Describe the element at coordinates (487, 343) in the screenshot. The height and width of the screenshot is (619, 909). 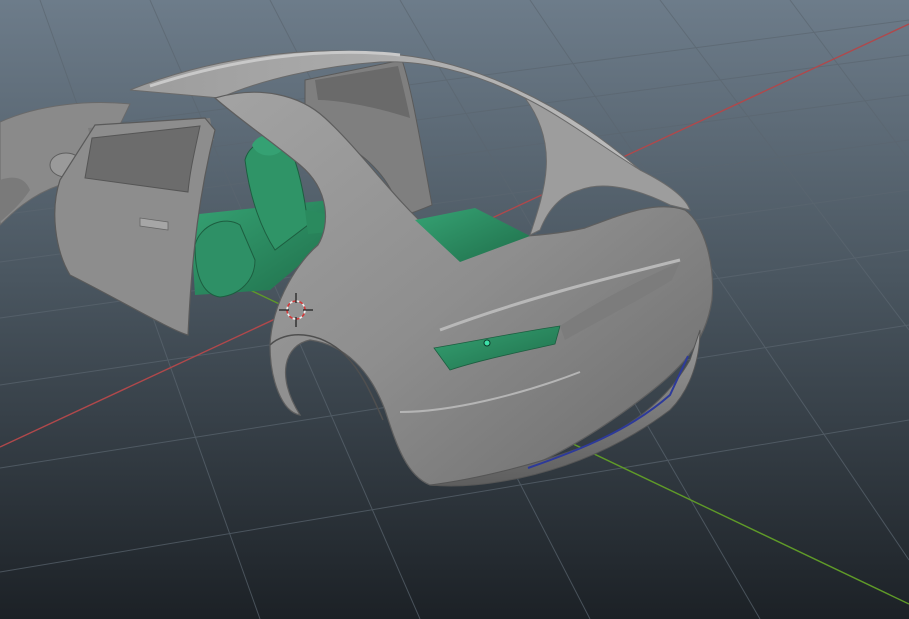
I see `selected-vertex` at that location.